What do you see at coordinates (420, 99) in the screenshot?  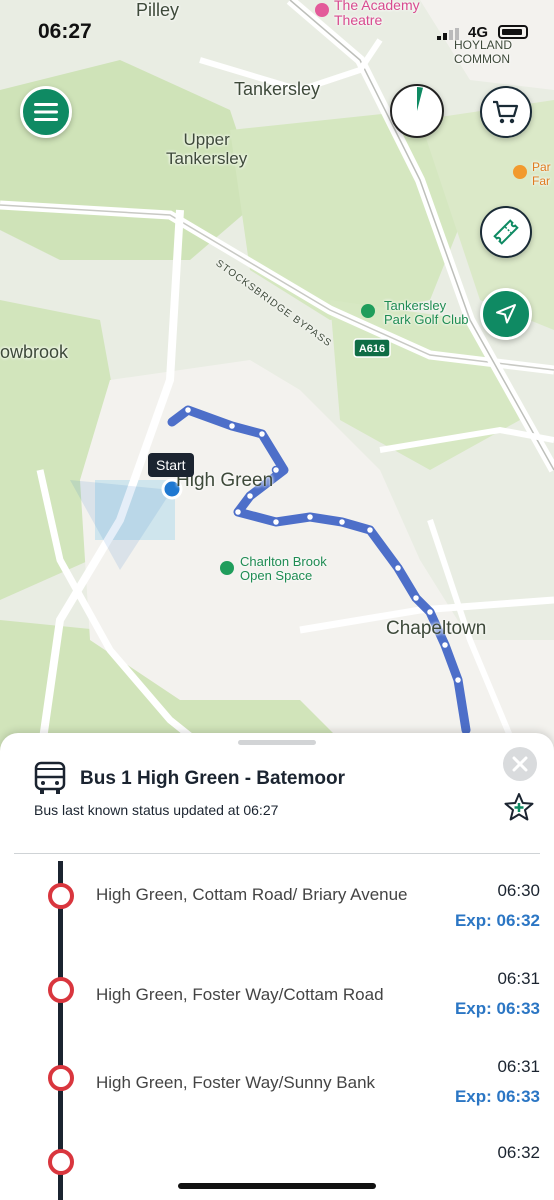 I see `pie-timer-icon` at bounding box center [420, 99].